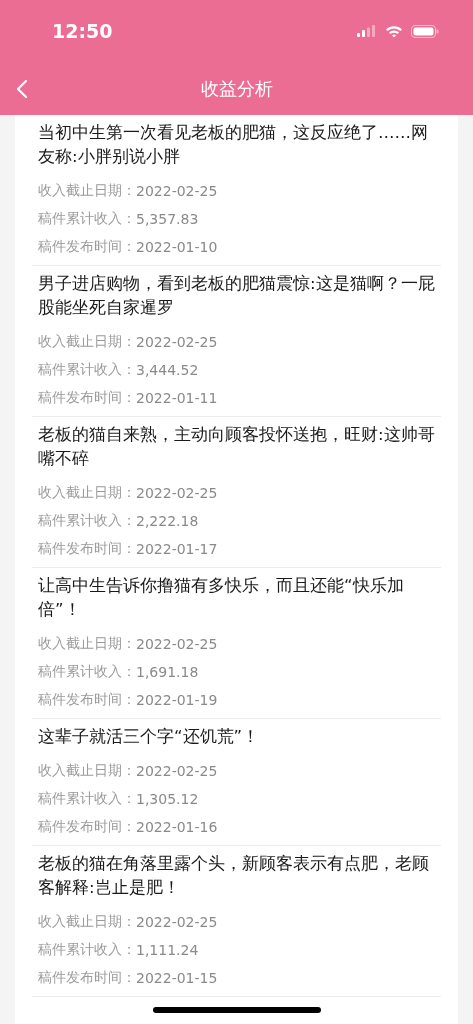 This screenshot has height=1024, width=473. What do you see at coordinates (82, 31) in the screenshot?
I see `status-time: 12:50` at bounding box center [82, 31].